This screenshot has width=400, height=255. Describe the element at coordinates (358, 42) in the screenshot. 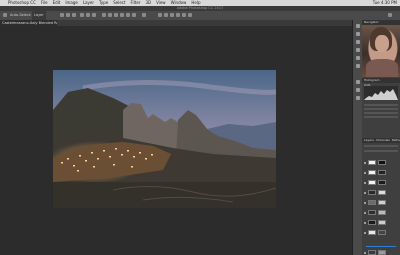

I see `properties-panel-icon` at that location.